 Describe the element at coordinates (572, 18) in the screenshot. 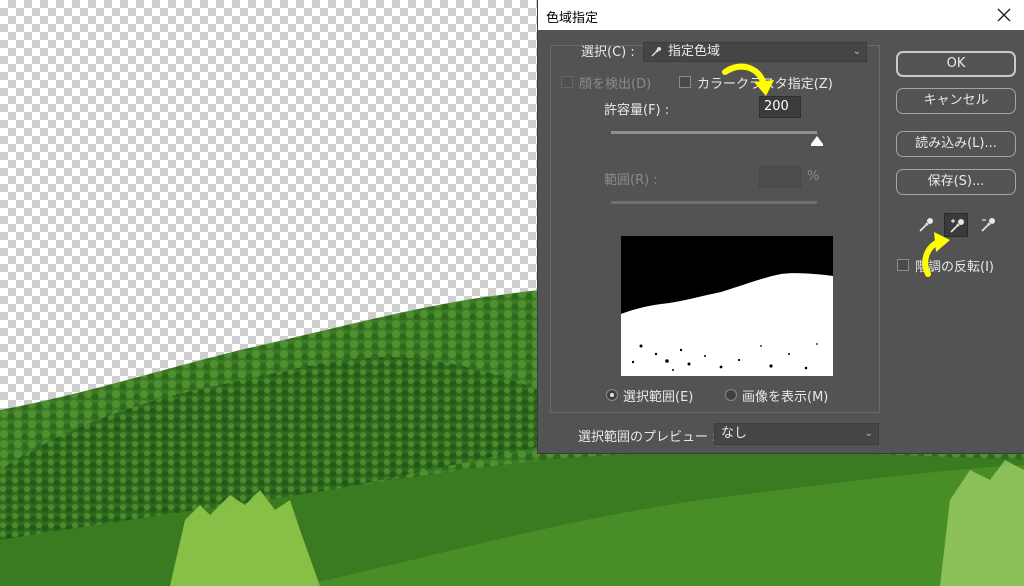

I see `dialog-title: 色域指定` at that location.